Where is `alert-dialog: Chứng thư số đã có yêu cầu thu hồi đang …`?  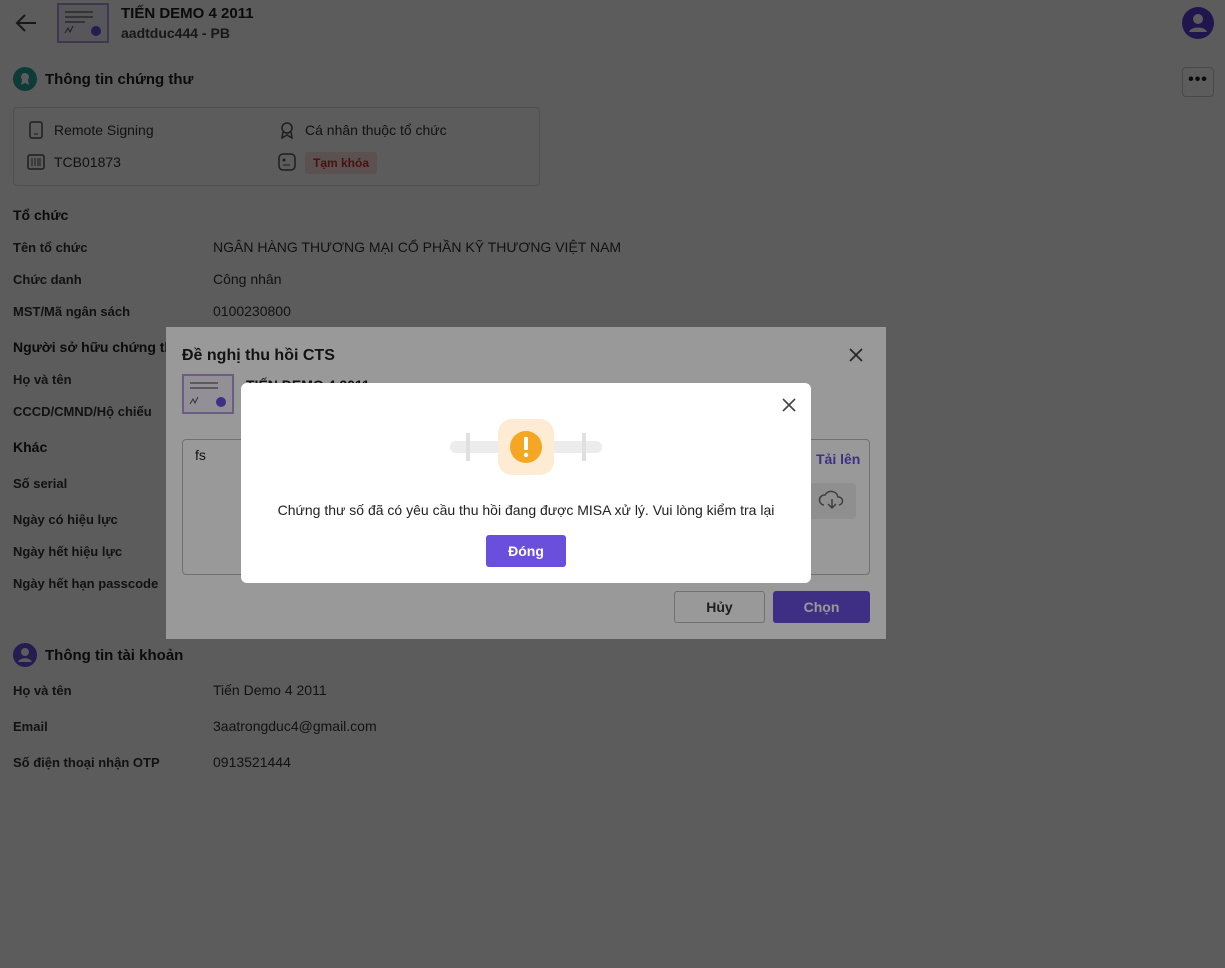
alert-dialog: Chứng thư số đã có yêu cầu thu hồi đang … is located at coordinates (526, 483).